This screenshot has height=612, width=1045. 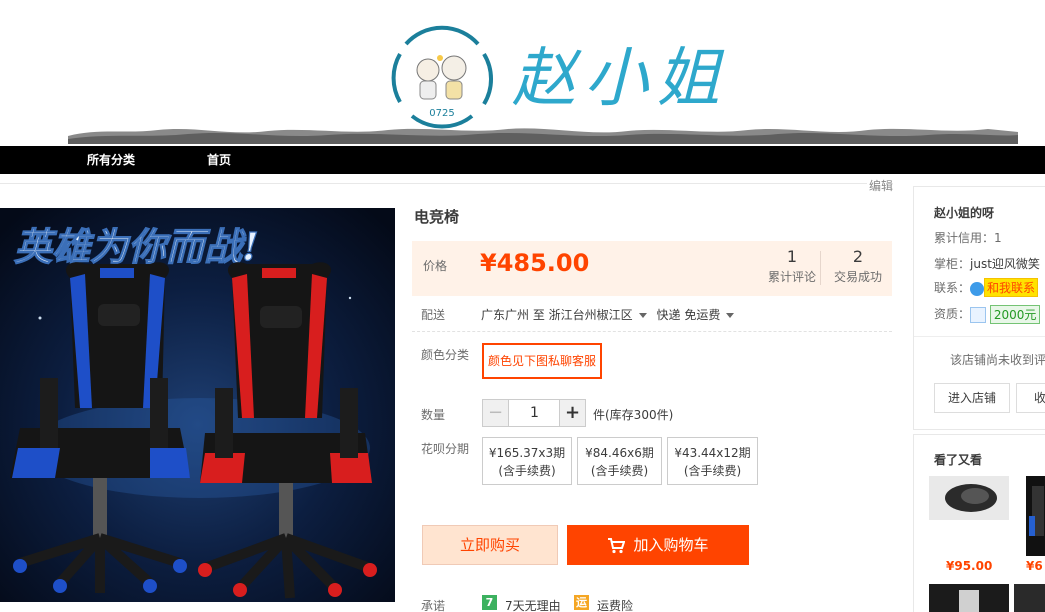 I want to click on review-count: 1, so click(x=792, y=256).